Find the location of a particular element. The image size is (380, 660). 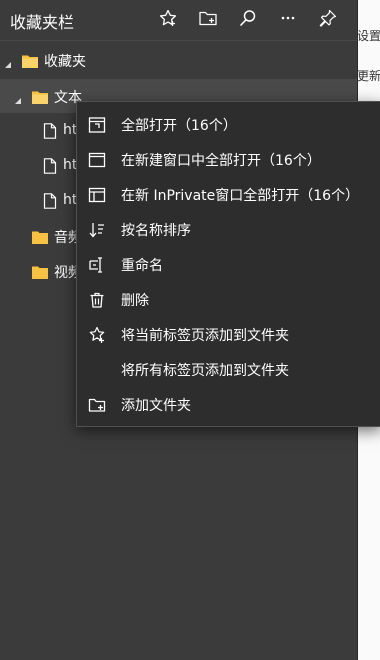

delete-icon is located at coordinates (97, 300).